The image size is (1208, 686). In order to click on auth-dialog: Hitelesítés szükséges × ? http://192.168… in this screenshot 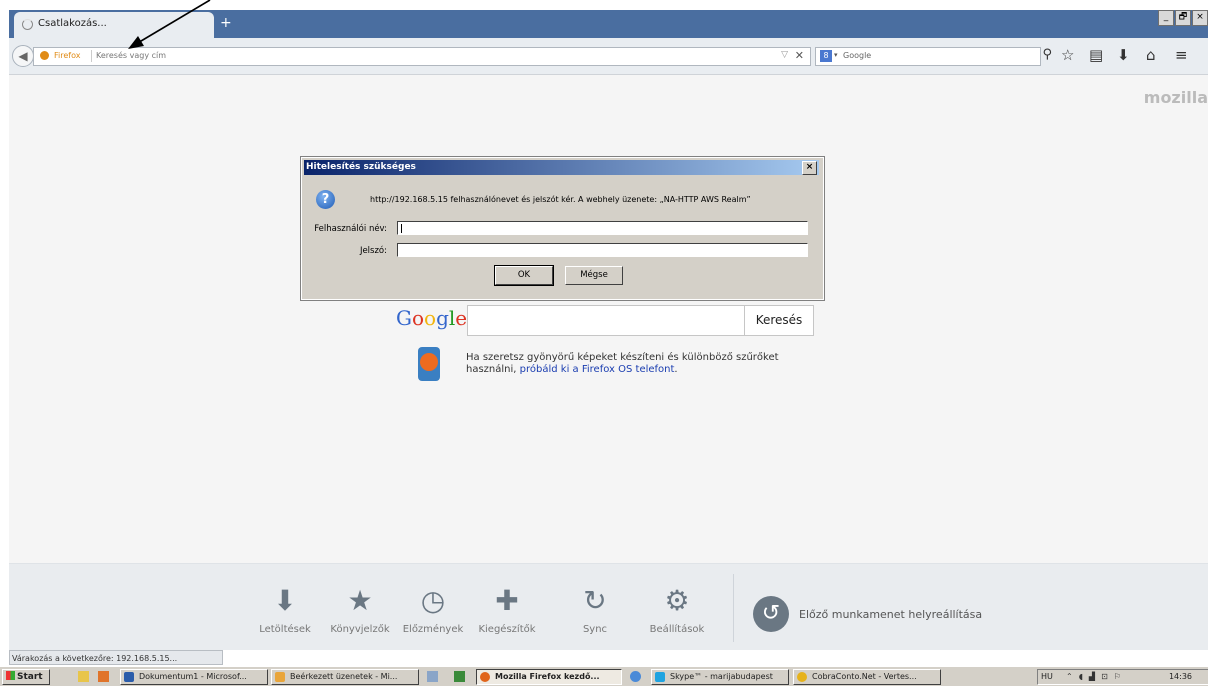, I will do `click(562, 228)`.